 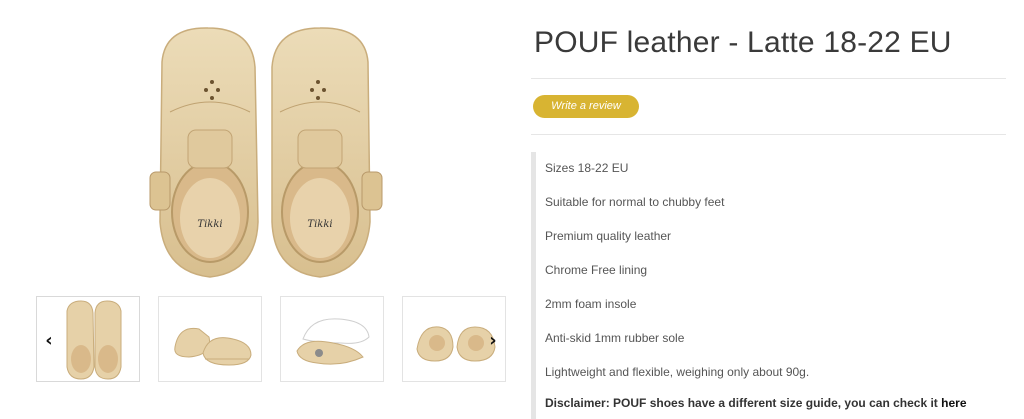 What do you see at coordinates (587, 168) in the screenshot?
I see `feature-item: Sizes 18-22 EU` at bounding box center [587, 168].